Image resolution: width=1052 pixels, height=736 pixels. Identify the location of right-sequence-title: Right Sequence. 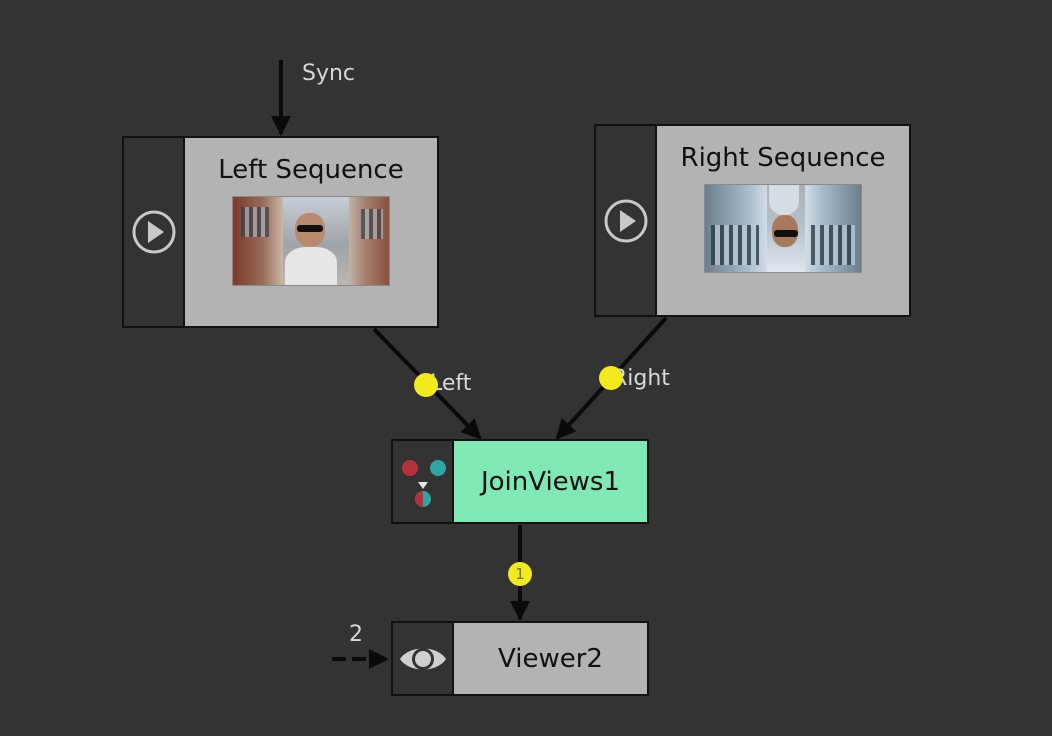
(783, 158).